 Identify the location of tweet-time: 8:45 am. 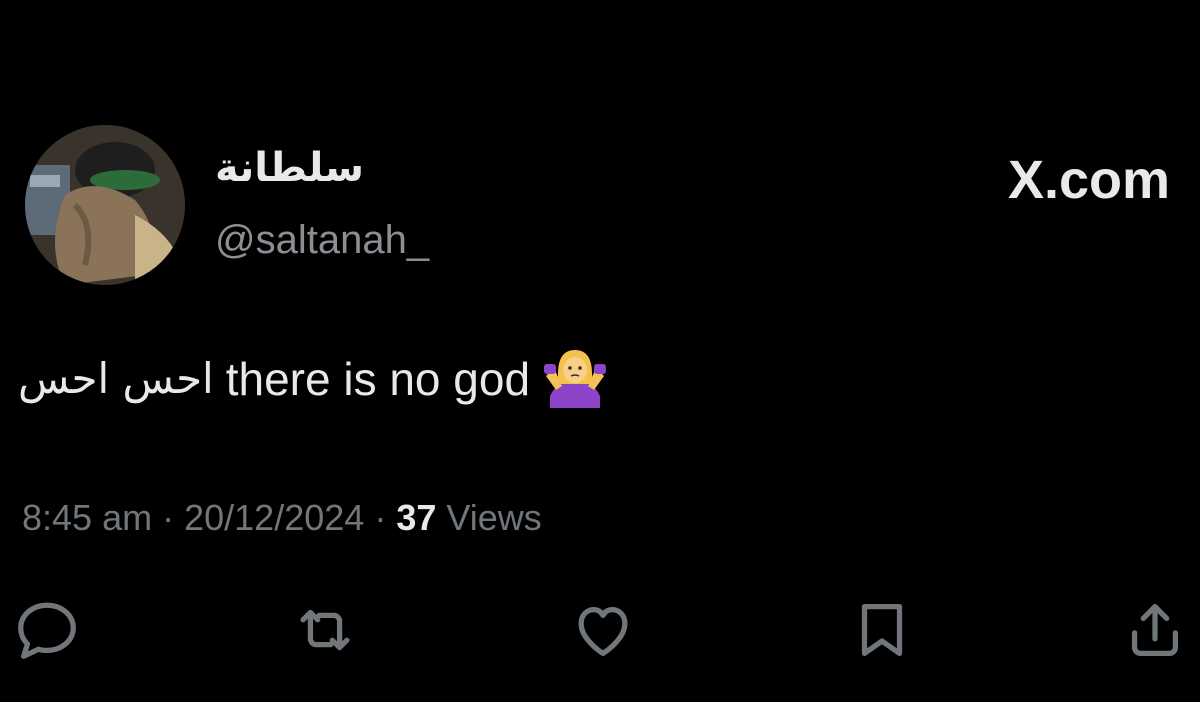
(87, 517).